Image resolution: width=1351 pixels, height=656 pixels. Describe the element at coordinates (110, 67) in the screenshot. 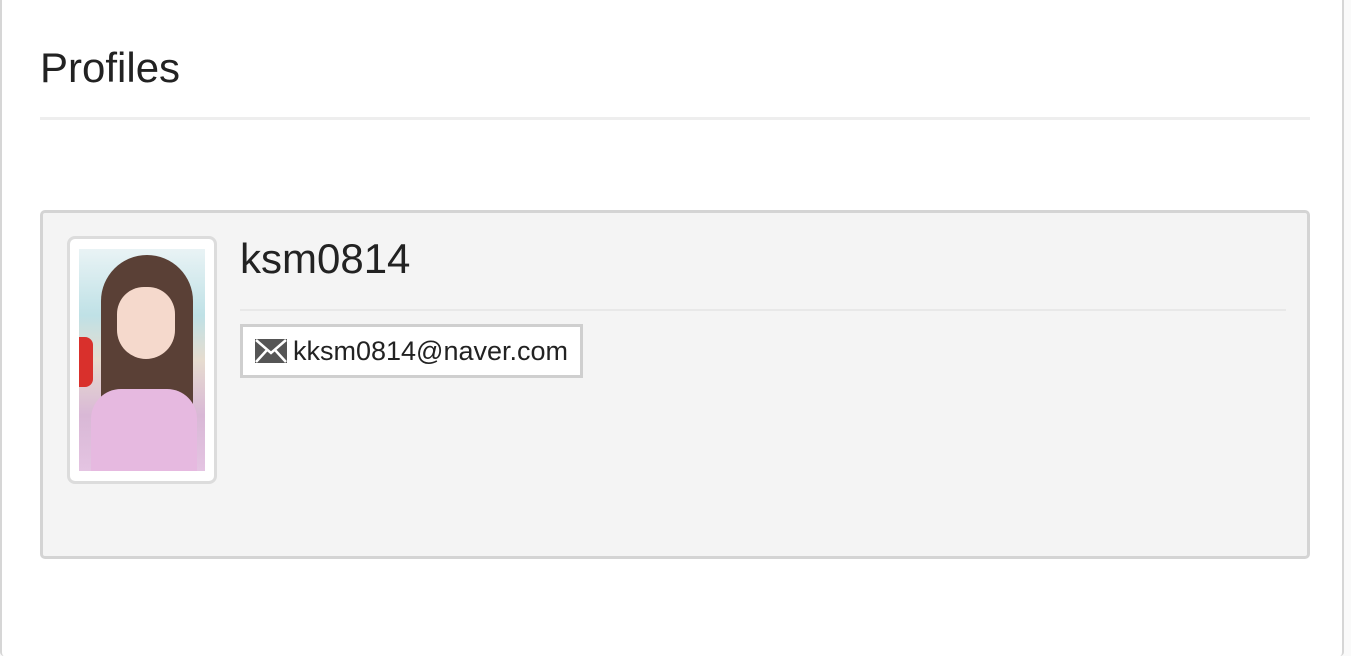

I see `page-title: Profiles` at that location.